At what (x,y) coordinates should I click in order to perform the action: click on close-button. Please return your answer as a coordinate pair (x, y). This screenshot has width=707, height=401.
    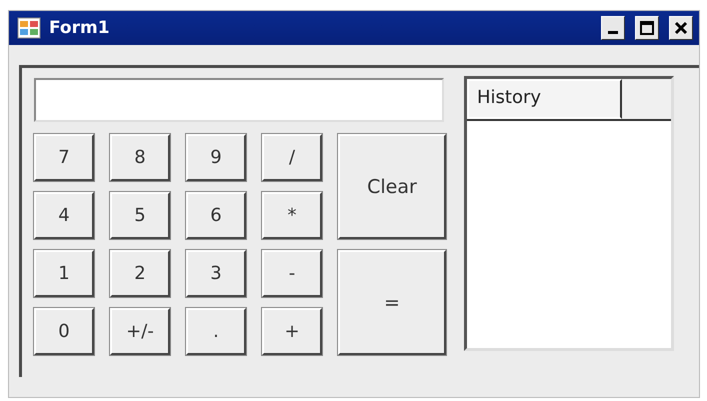
    Looking at the image, I should click on (681, 28).